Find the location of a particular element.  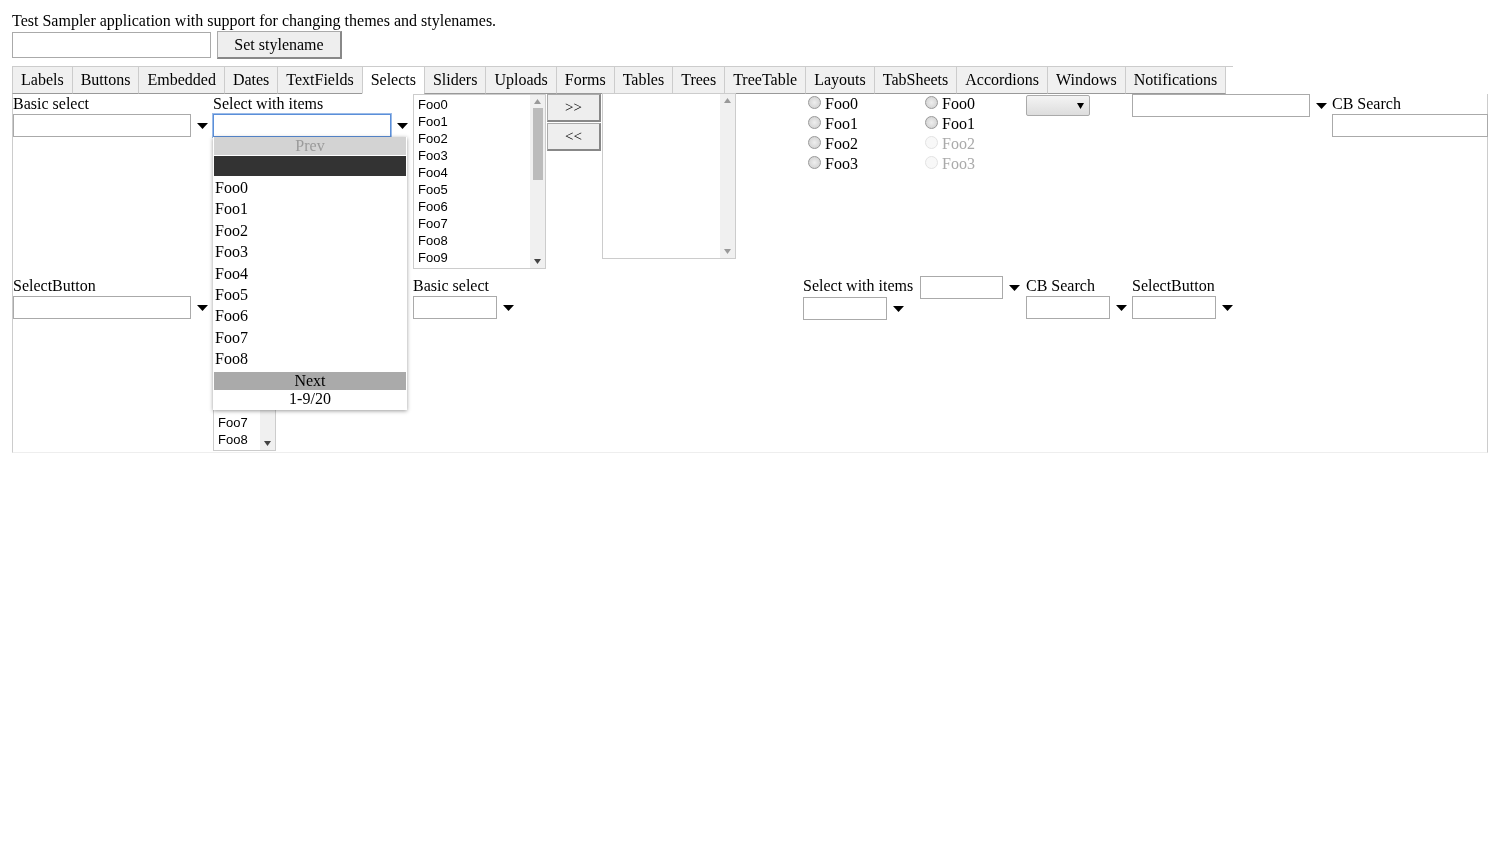

list-option: Foo3 is located at coordinates (472, 155).